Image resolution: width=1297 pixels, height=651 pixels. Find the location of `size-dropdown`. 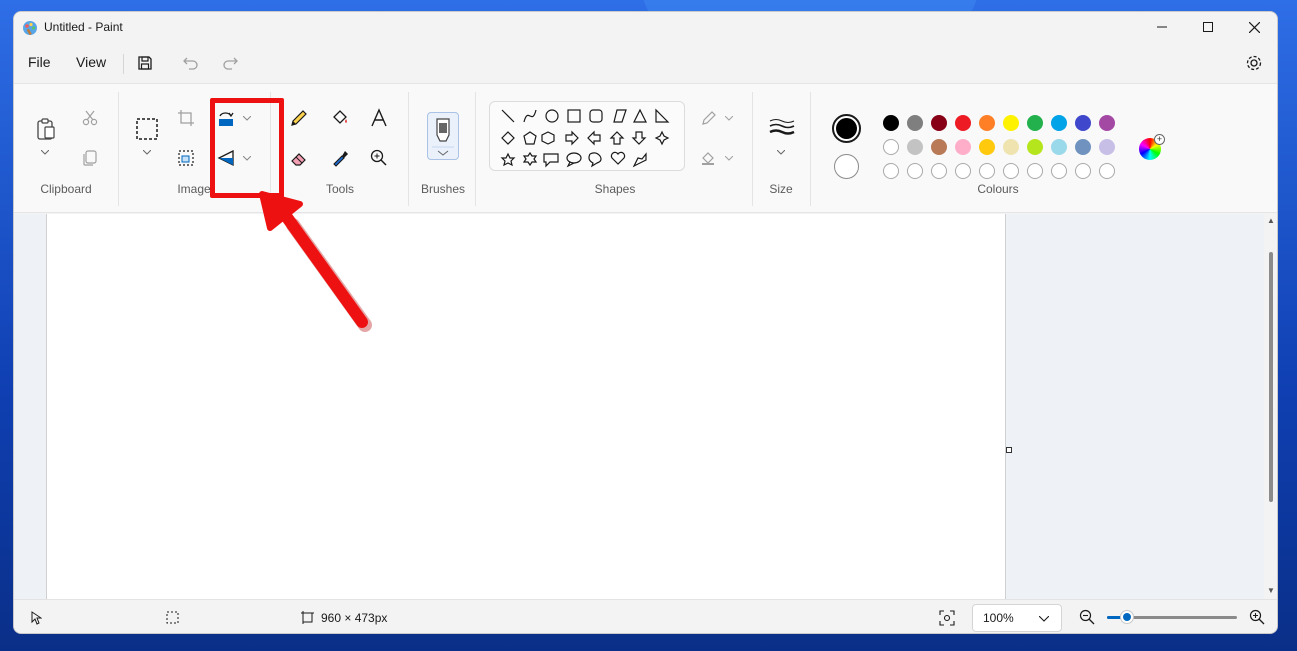

size-dropdown is located at coordinates (781, 152).